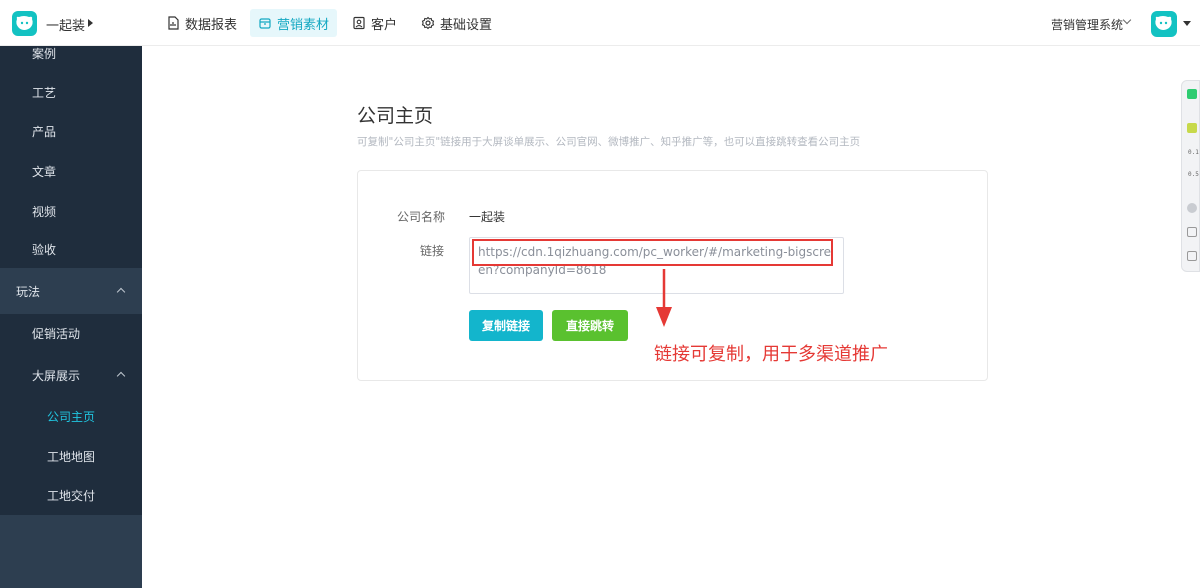 The width and height of the screenshot is (1200, 588). I want to click on customer-card-icon, so click(359, 23).